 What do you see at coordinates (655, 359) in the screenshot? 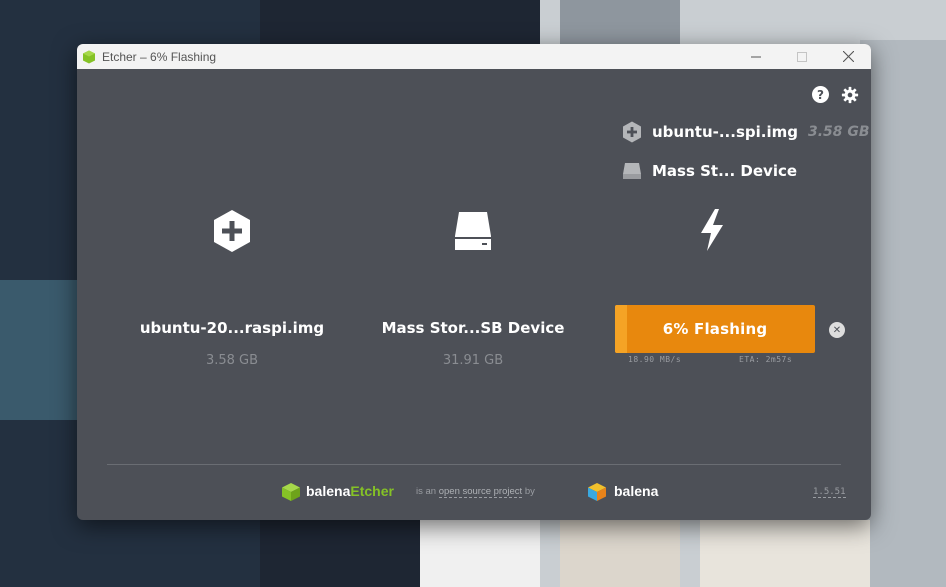
I see `flash-speed: 18.90 MB/s` at bounding box center [655, 359].